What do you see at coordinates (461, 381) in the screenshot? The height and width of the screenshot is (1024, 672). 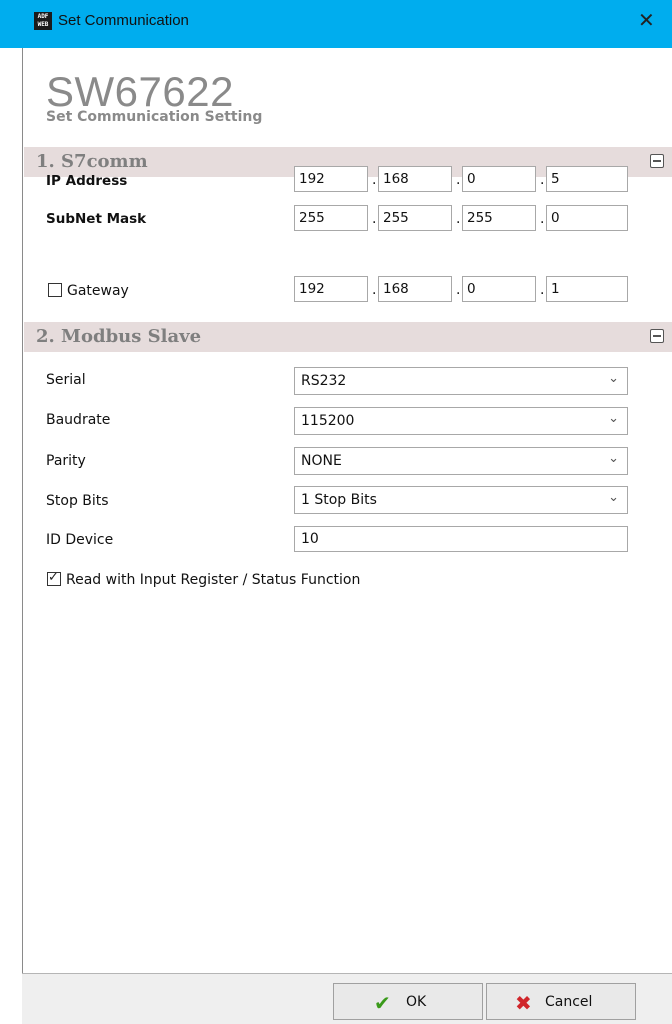 I see `serial-select: RS232 ⌄` at bounding box center [461, 381].